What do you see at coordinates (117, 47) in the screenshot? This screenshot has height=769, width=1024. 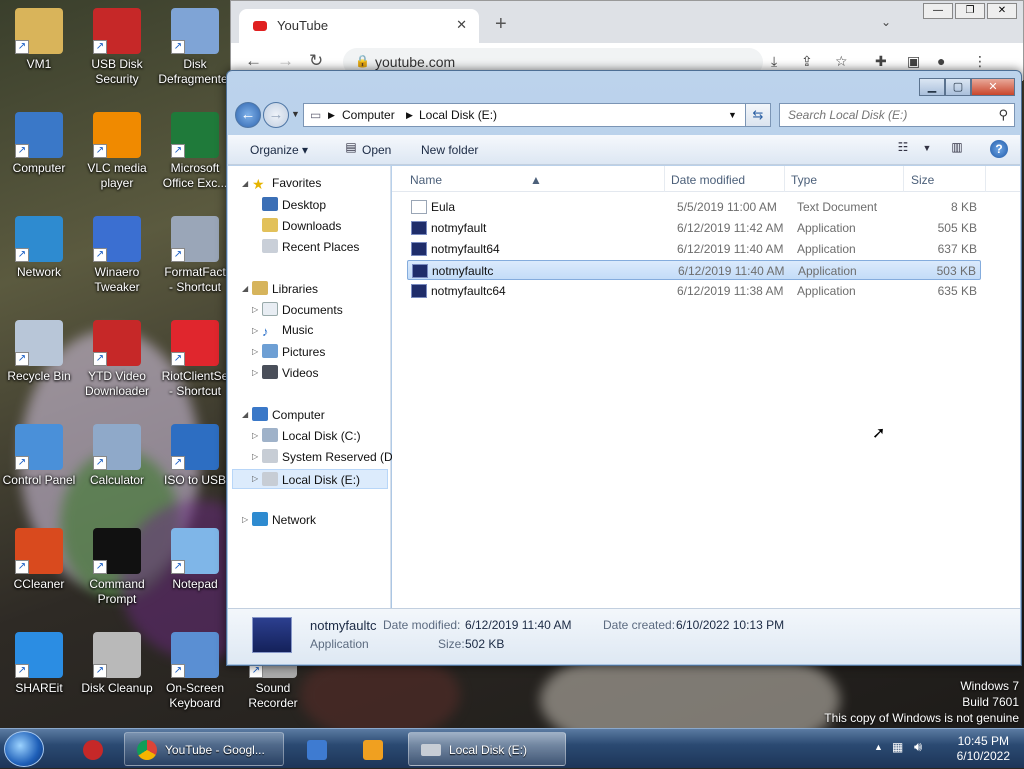 I see `desktop-shortcut: ↗ USB Disk Security` at bounding box center [117, 47].